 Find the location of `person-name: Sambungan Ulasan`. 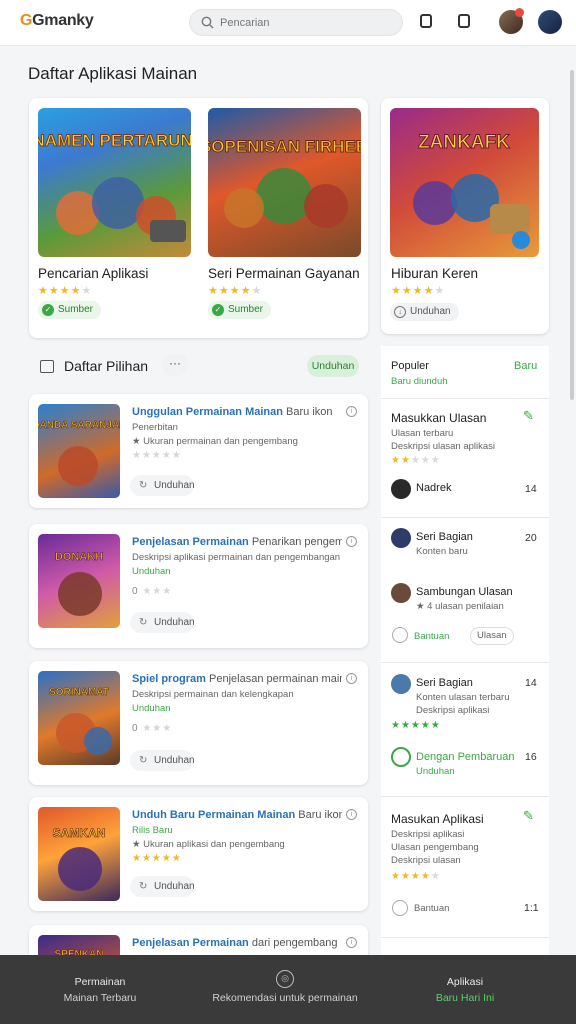

person-name: Sambungan Ulasan is located at coordinates (464, 592).